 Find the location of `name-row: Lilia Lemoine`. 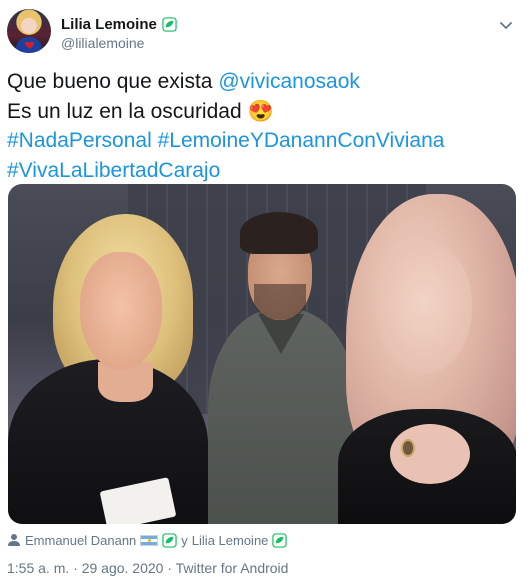

name-row: Lilia Lemoine is located at coordinates (119, 24).